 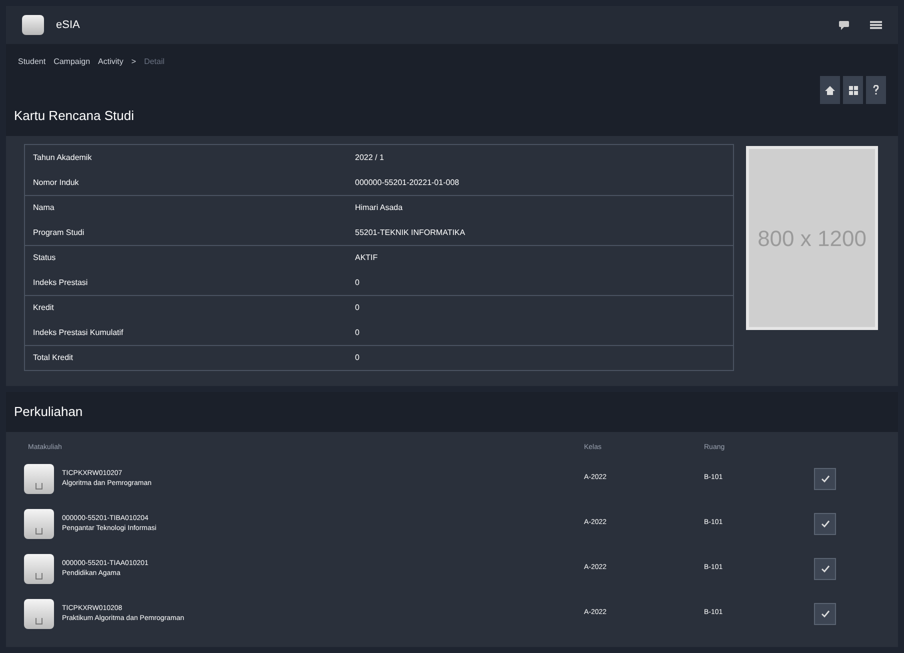 What do you see at coordinates (407, 182) in the screenshot?
I see `field-value: 000000-55201-20221-01-008` at bounding box center [407, 182].